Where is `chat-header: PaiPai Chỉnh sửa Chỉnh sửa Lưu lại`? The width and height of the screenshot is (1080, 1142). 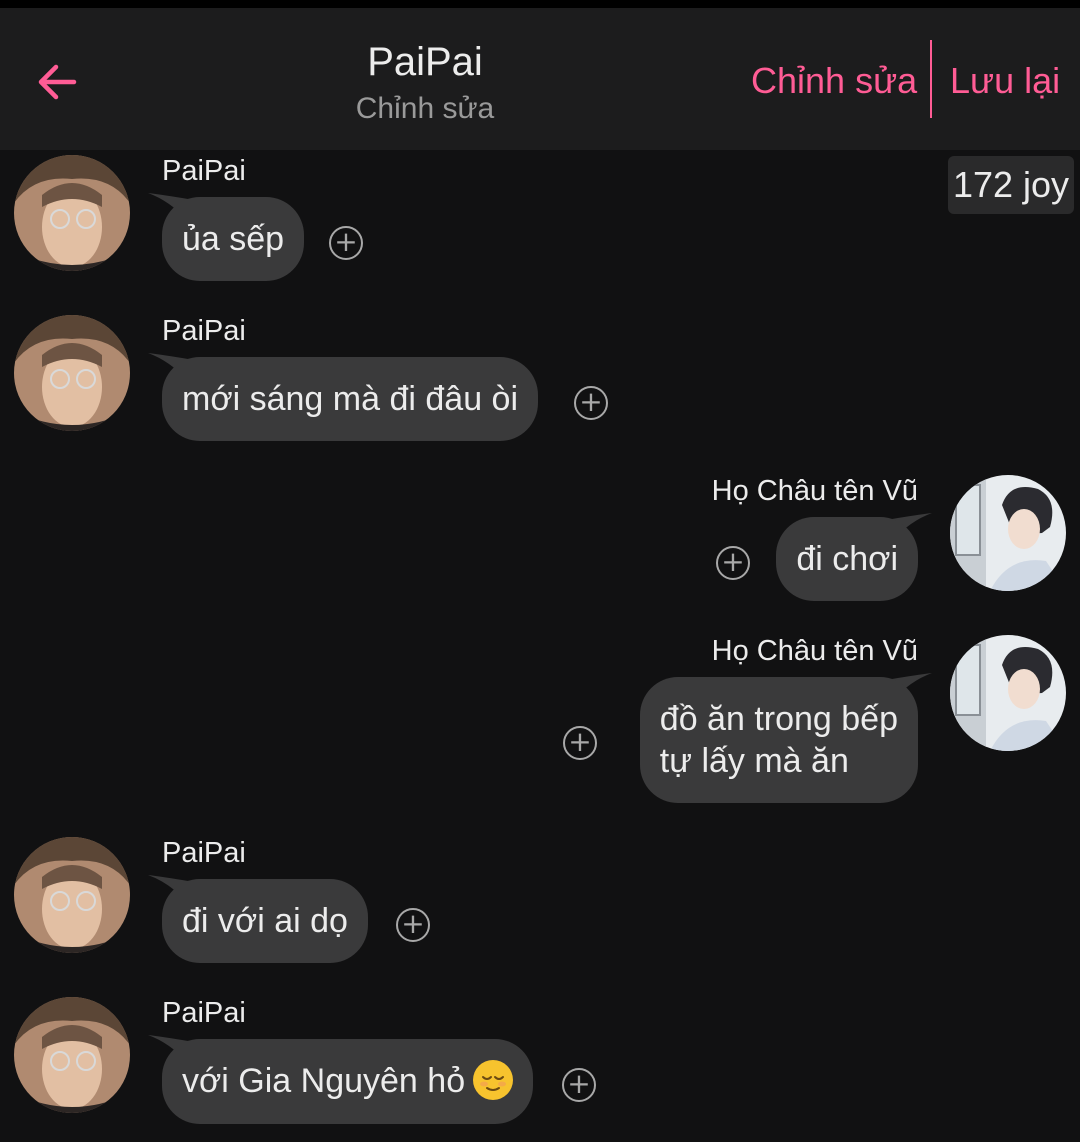 chat-header: PaiPai Chỉnh sửa Chỉnh sửa Lưu lại is located at coordinates (540, 79).